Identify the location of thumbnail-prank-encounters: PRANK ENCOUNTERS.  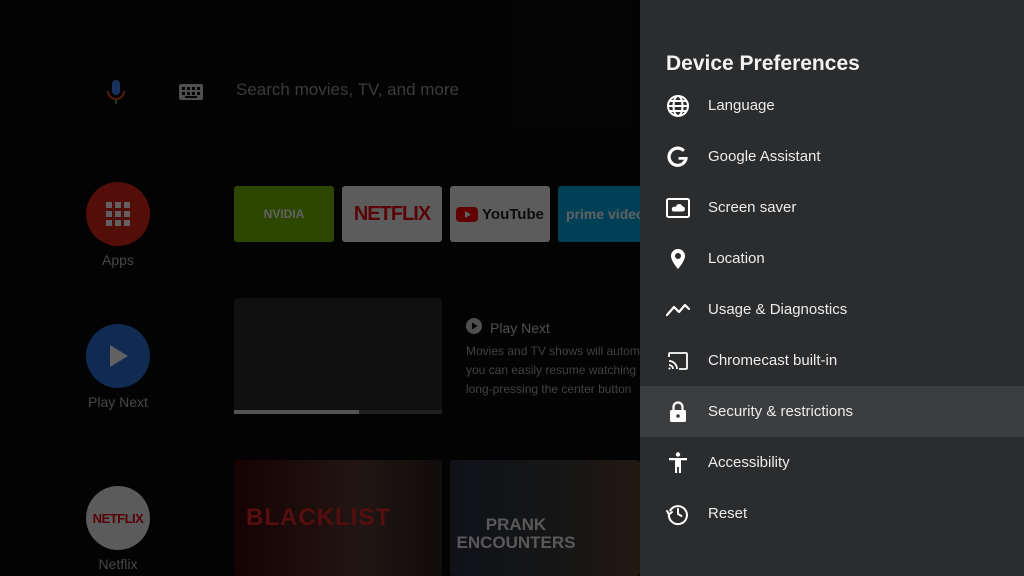
(545, 518).